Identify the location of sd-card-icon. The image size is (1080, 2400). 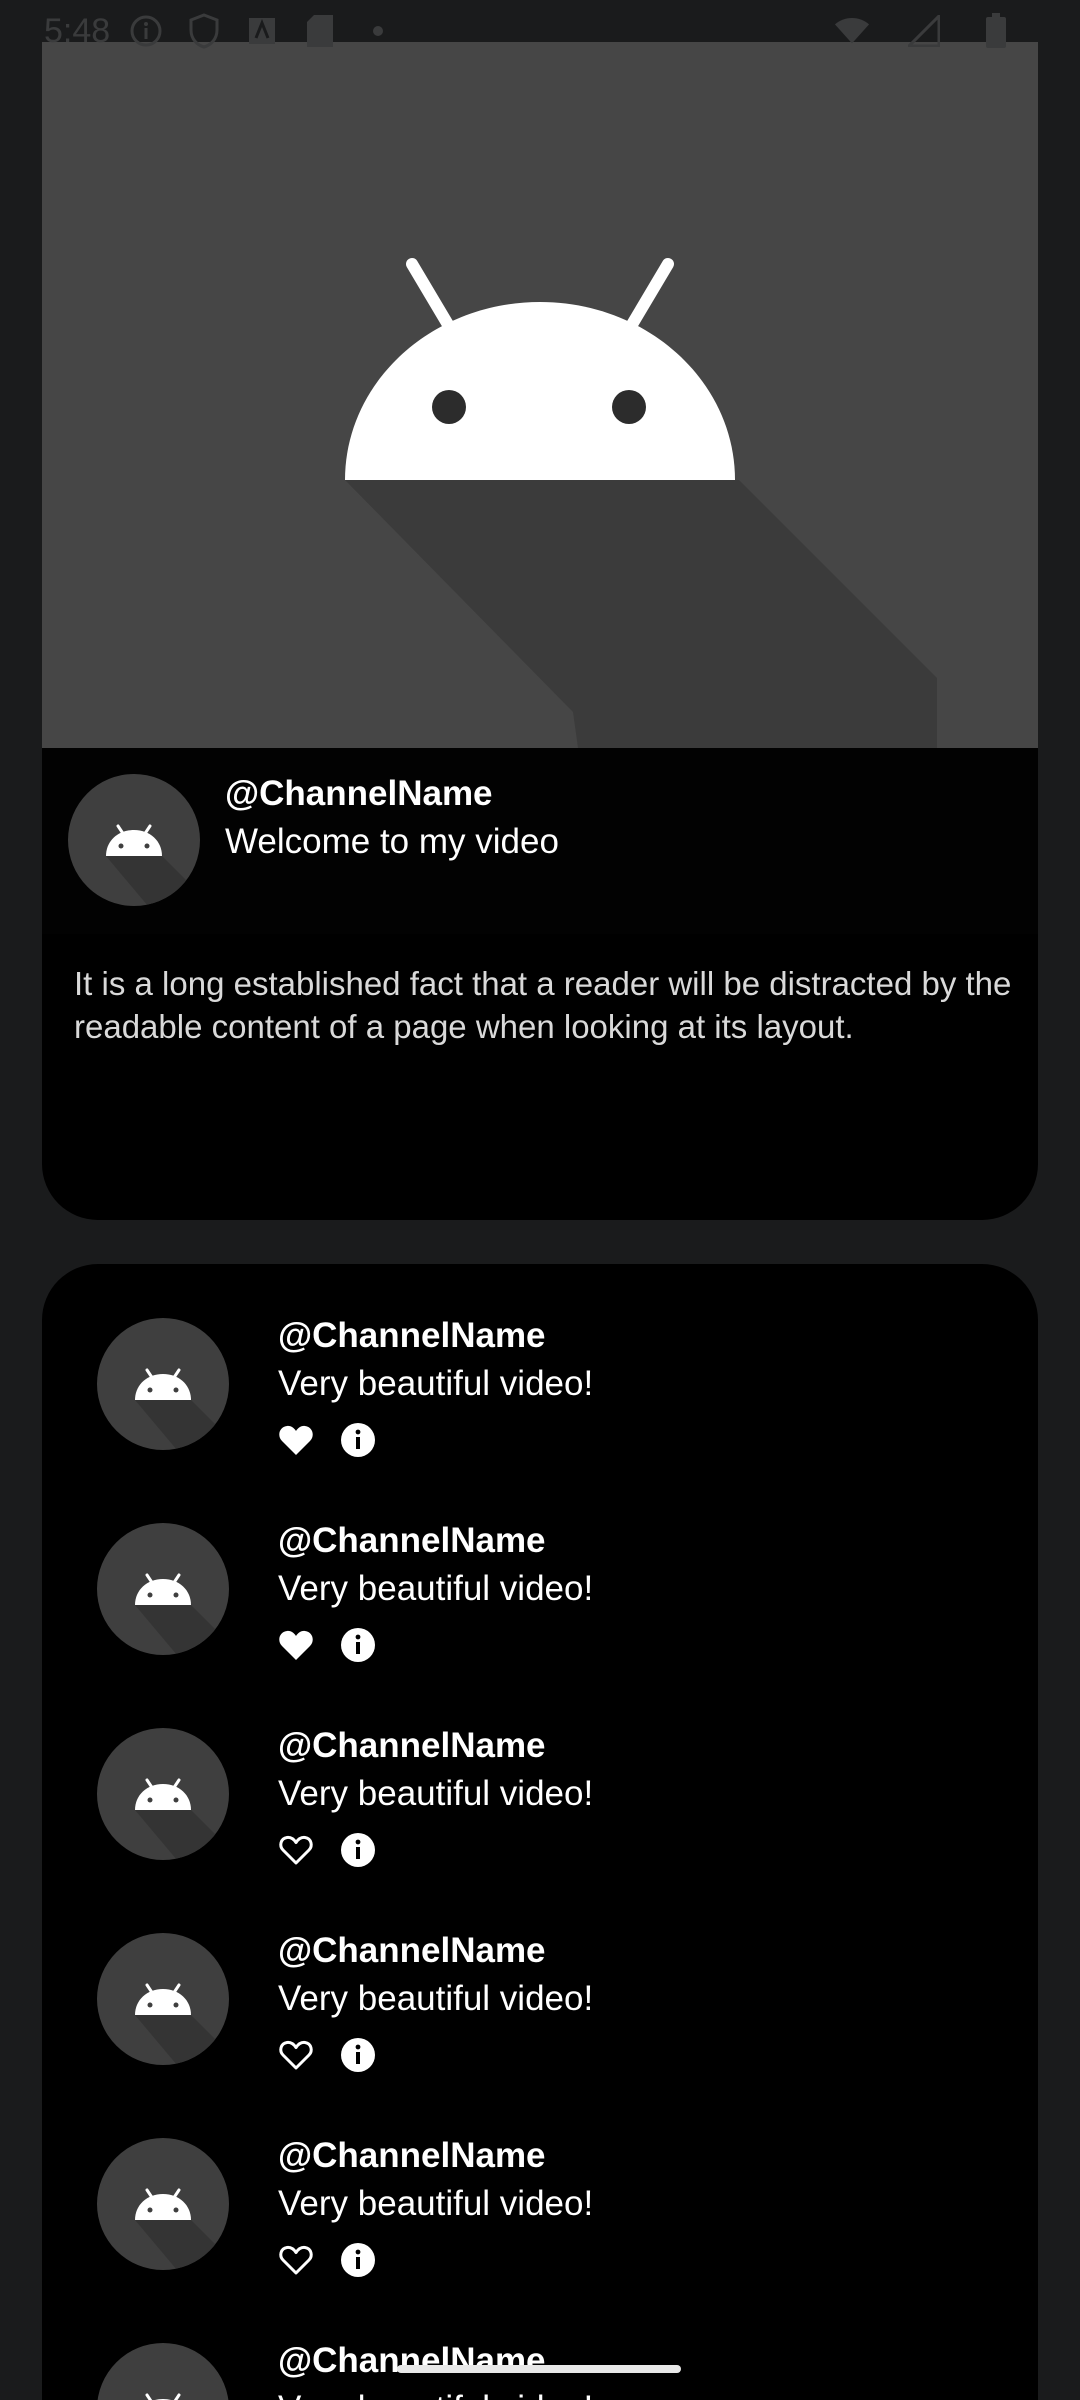
(320, 31).